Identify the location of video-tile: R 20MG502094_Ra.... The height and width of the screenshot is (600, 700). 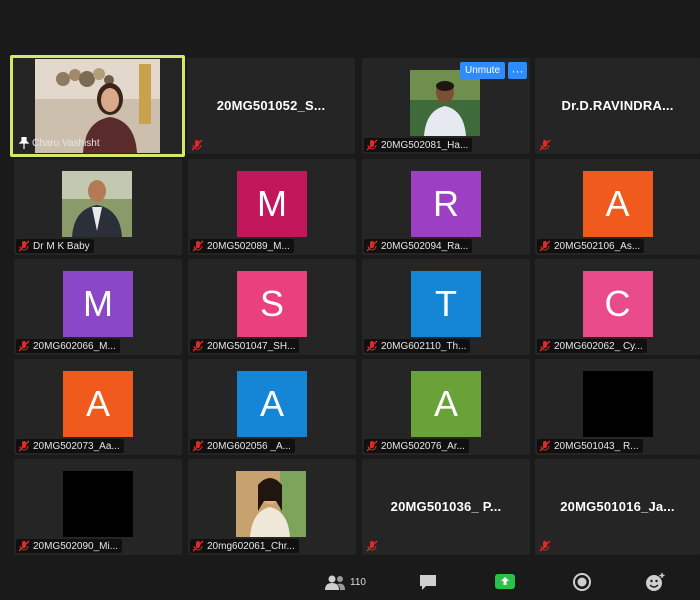
(446, 207).